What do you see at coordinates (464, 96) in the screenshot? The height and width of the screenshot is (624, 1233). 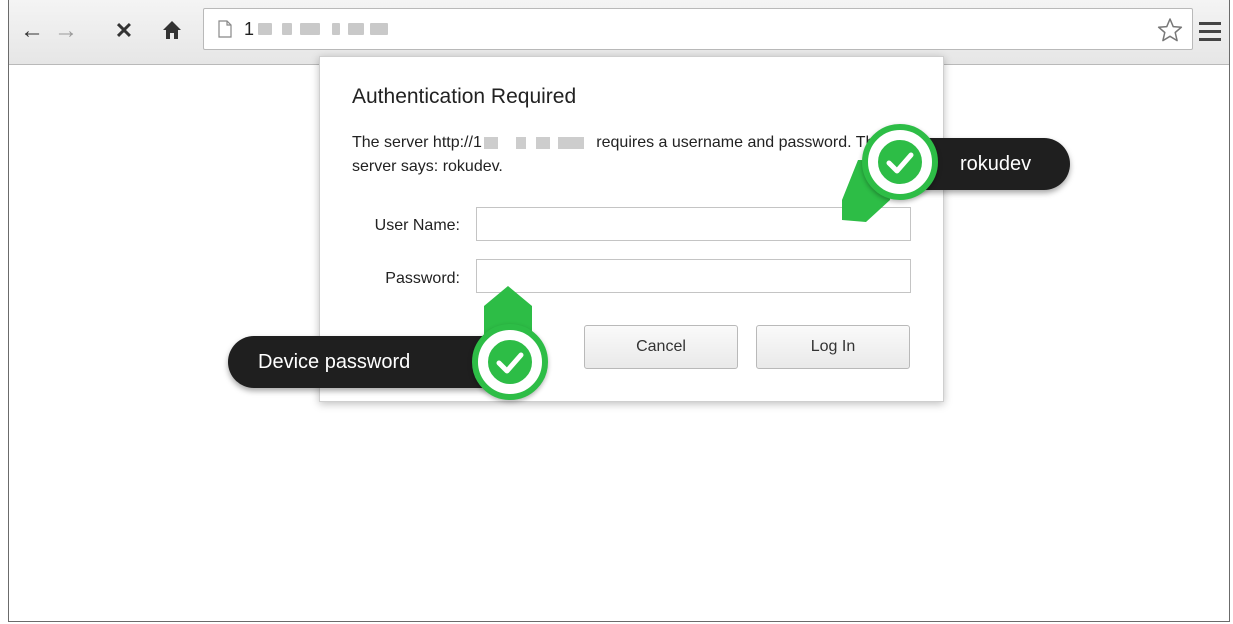 I see `dialog-title: Authentication Required` at bounding box center [464, 96].